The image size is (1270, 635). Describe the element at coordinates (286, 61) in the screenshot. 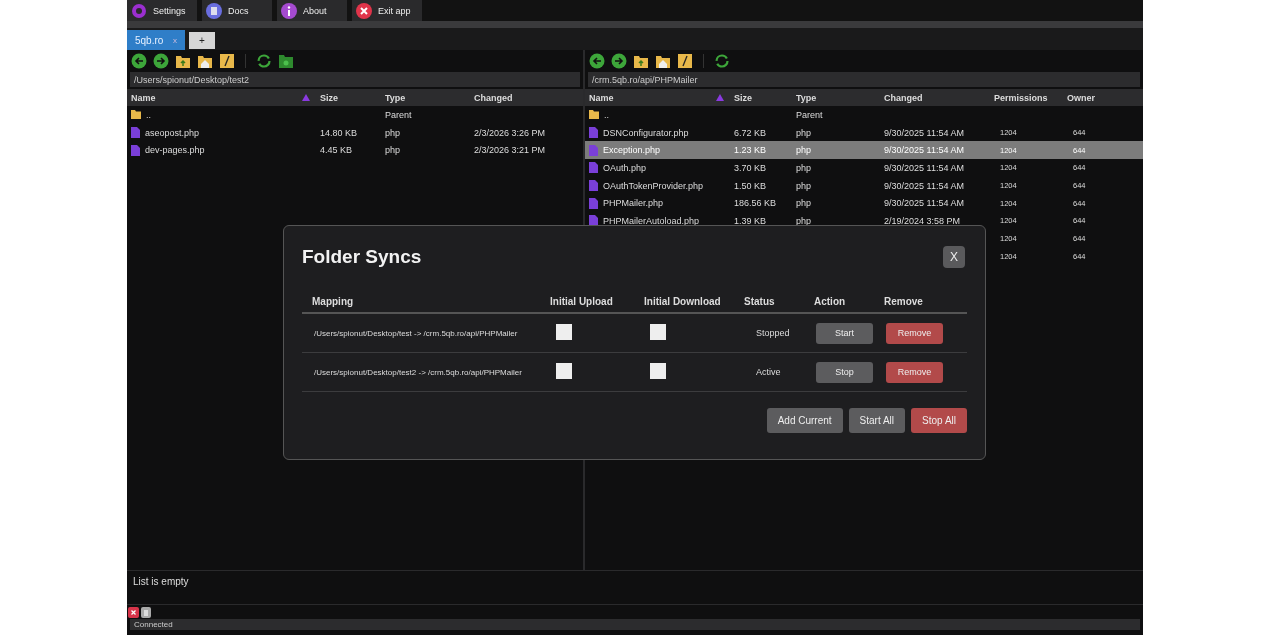

I see `new-folder-icon` at that location.